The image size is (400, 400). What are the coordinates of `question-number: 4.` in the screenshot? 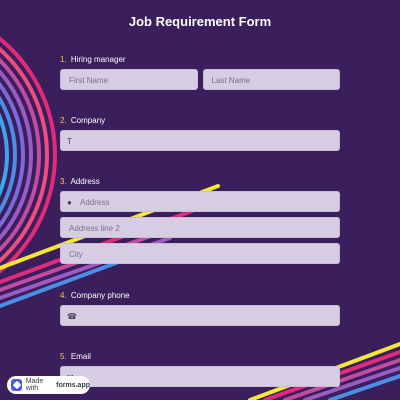 It's located at (63, 295).